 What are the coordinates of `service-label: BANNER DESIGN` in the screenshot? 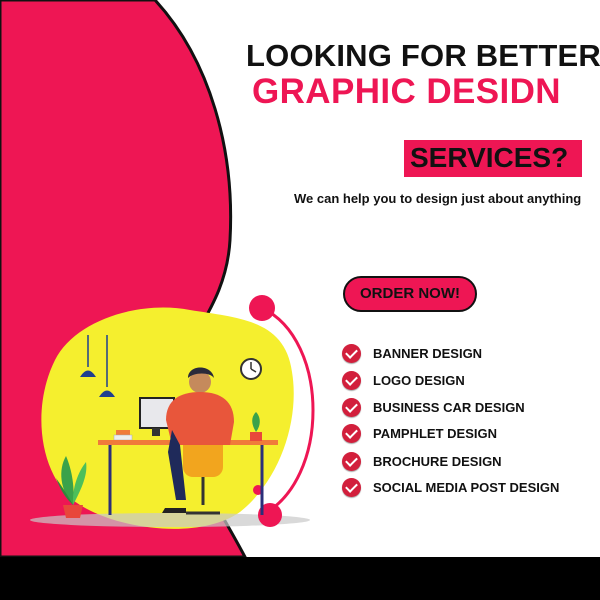 It's located at (428, 353).